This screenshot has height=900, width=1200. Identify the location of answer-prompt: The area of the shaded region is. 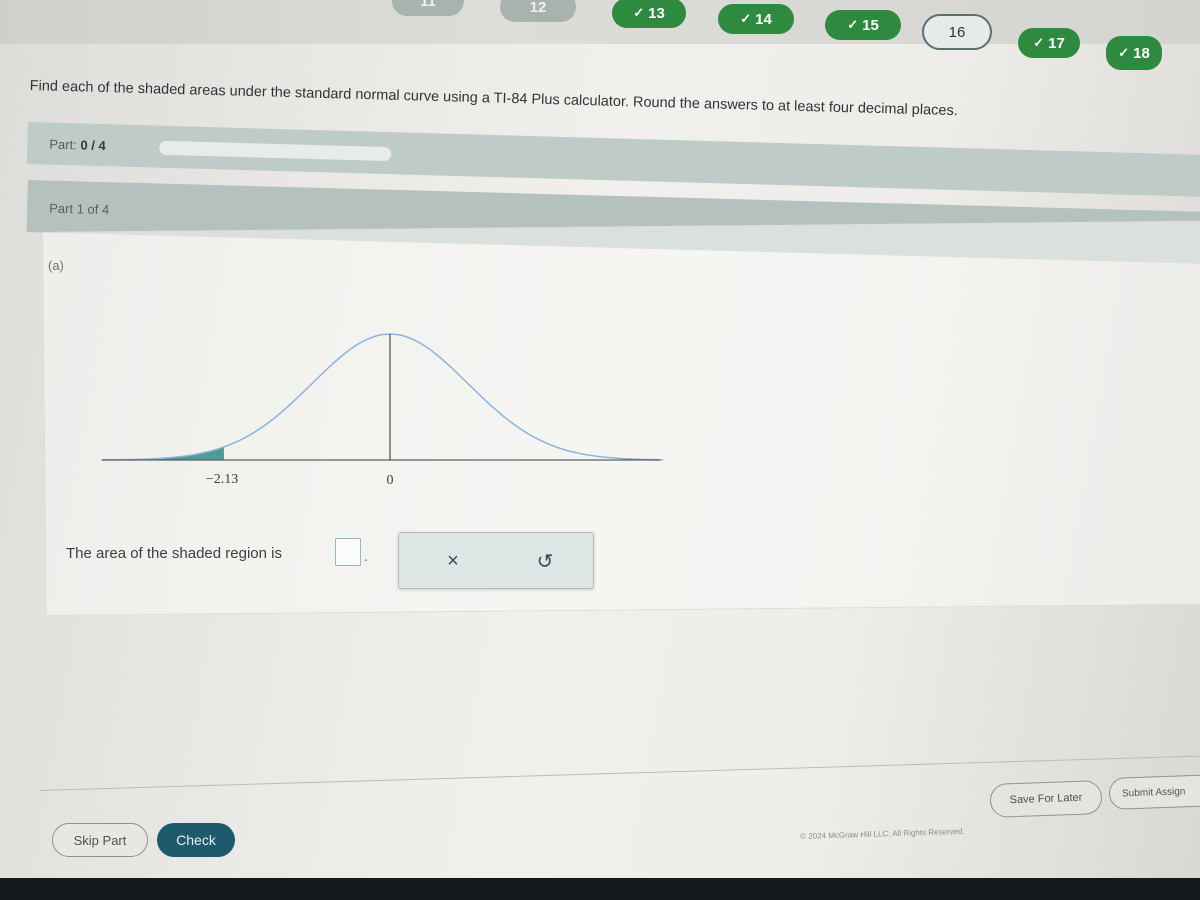
(174, 553).